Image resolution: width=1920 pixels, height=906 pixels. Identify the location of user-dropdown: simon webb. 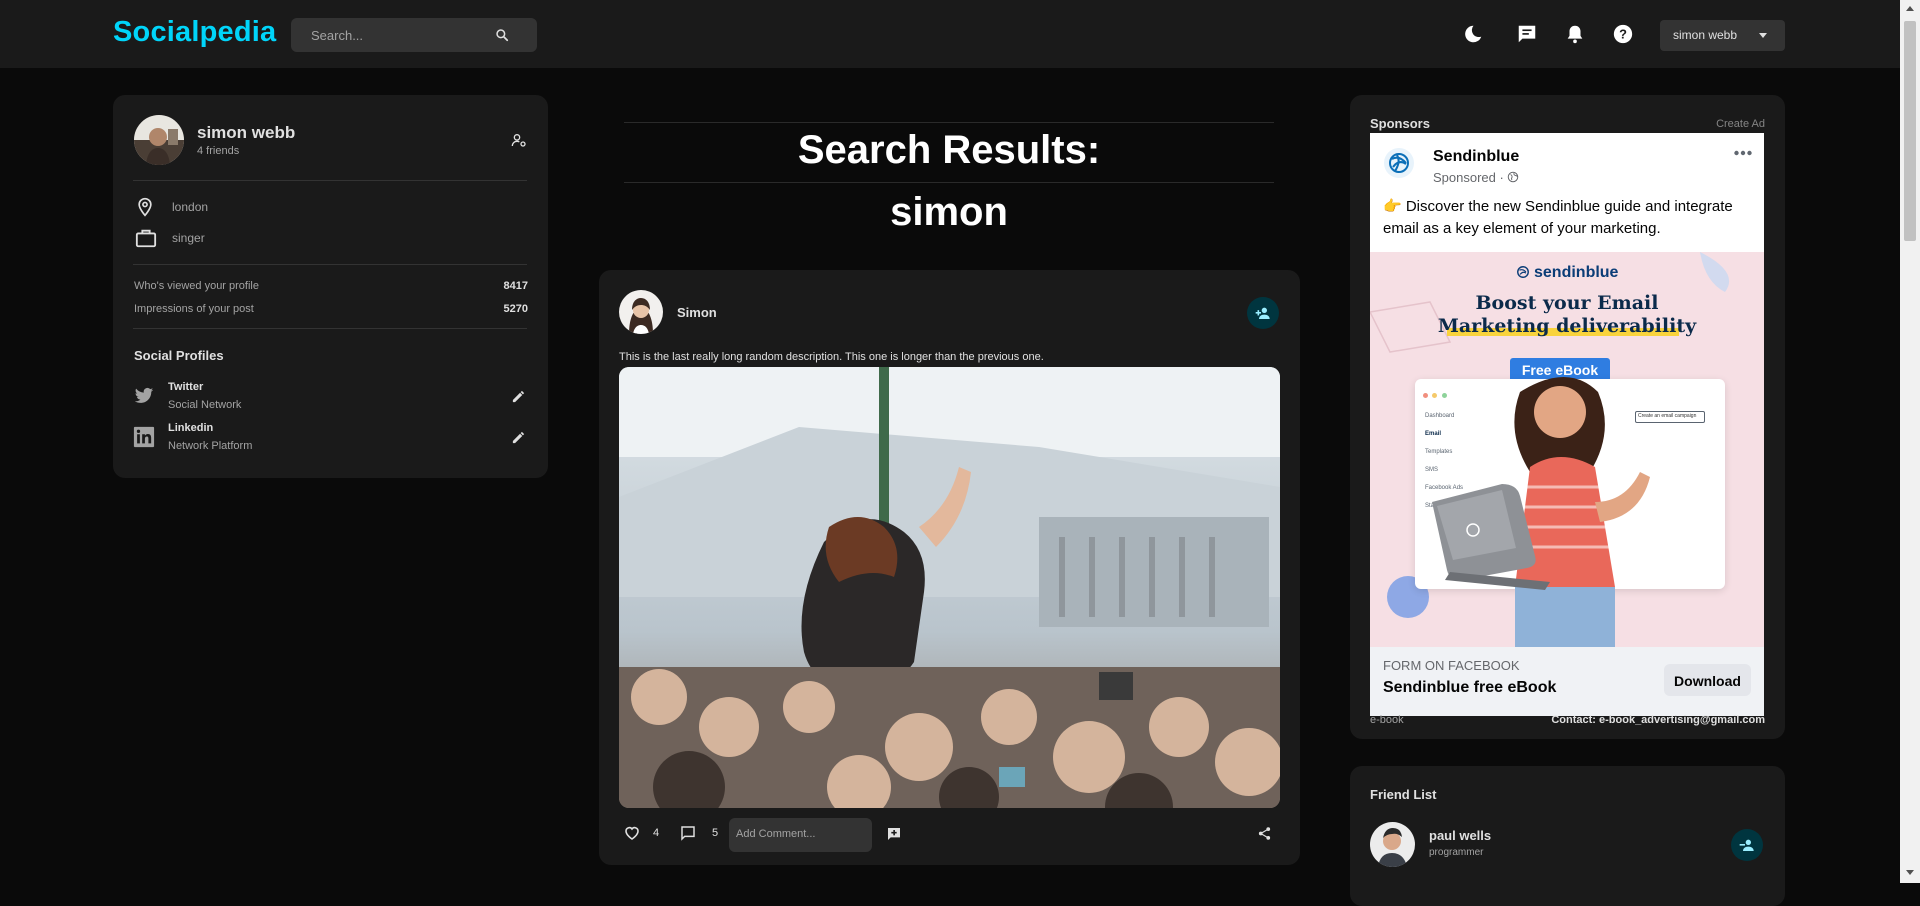
(1722, 35).